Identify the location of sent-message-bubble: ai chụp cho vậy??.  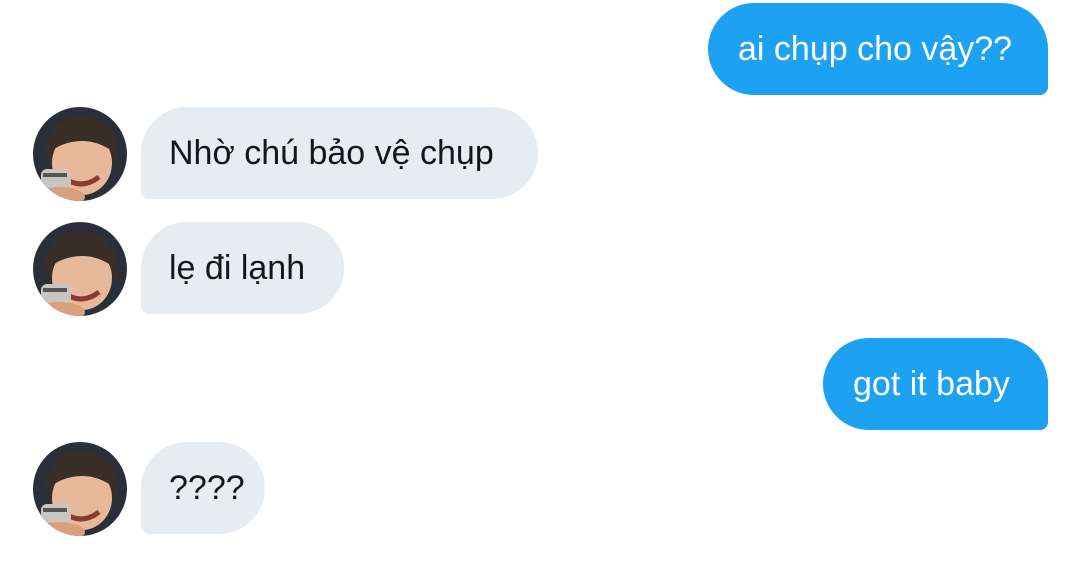
(878, 49).